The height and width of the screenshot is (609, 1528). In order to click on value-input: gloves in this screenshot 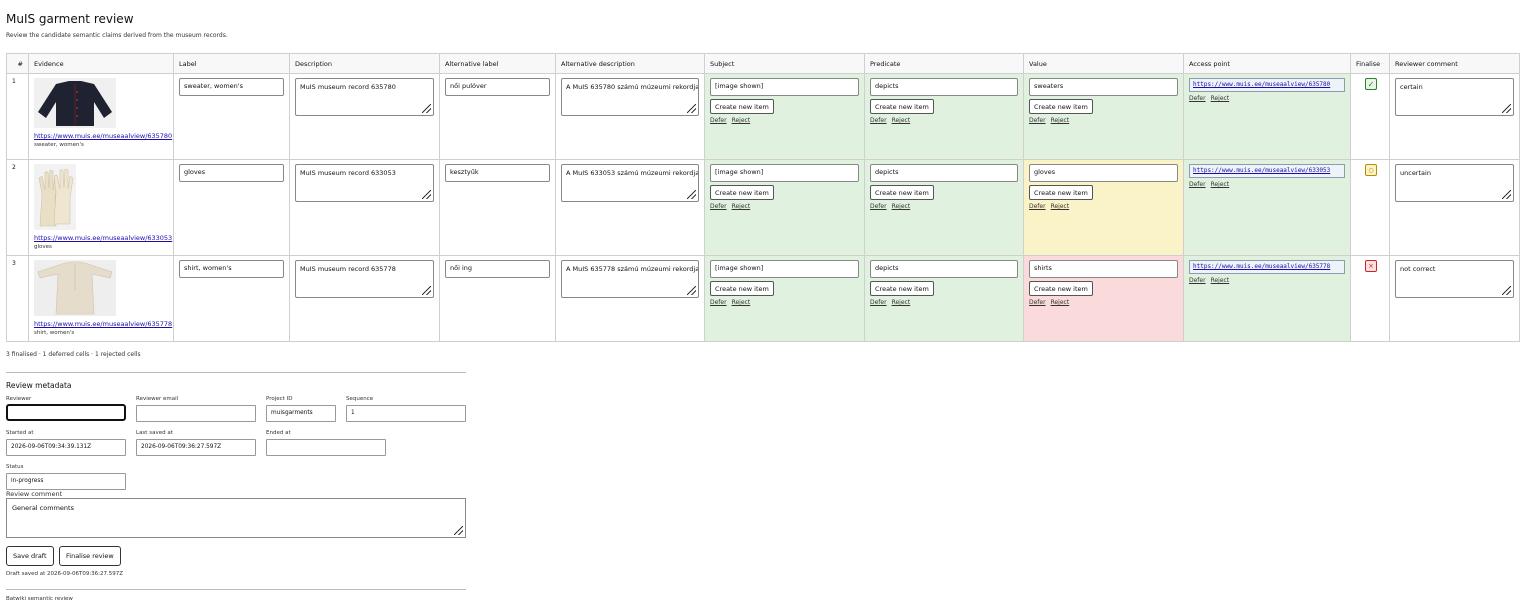, I will do `click(1103, 173)`.